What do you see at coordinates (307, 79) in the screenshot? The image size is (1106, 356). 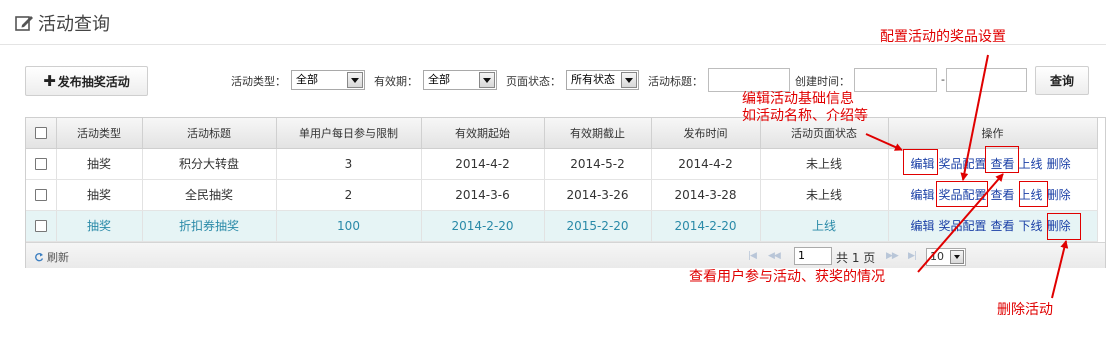 I see `activity-type-value: 全部` at bounding box center [307, 79].